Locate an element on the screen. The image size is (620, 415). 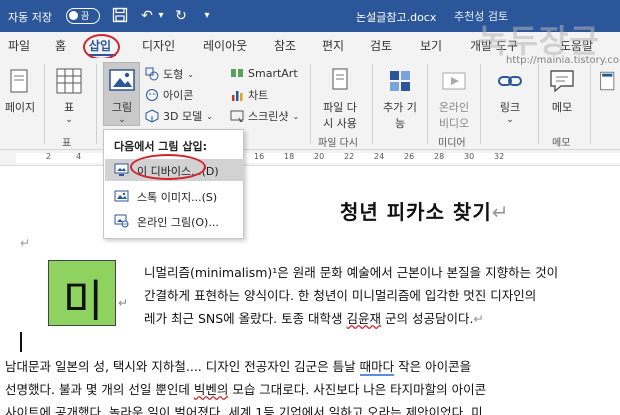
screenshot-button: 스크린샷 ⌄ is located at coordinates (264, 116).